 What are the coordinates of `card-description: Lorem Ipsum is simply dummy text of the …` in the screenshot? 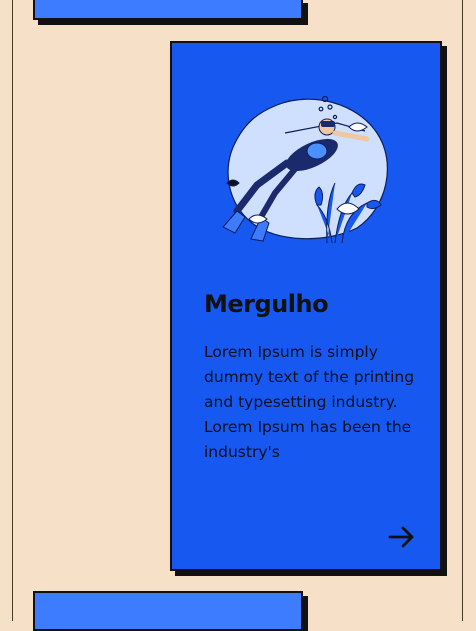 It's located at (309, 402).